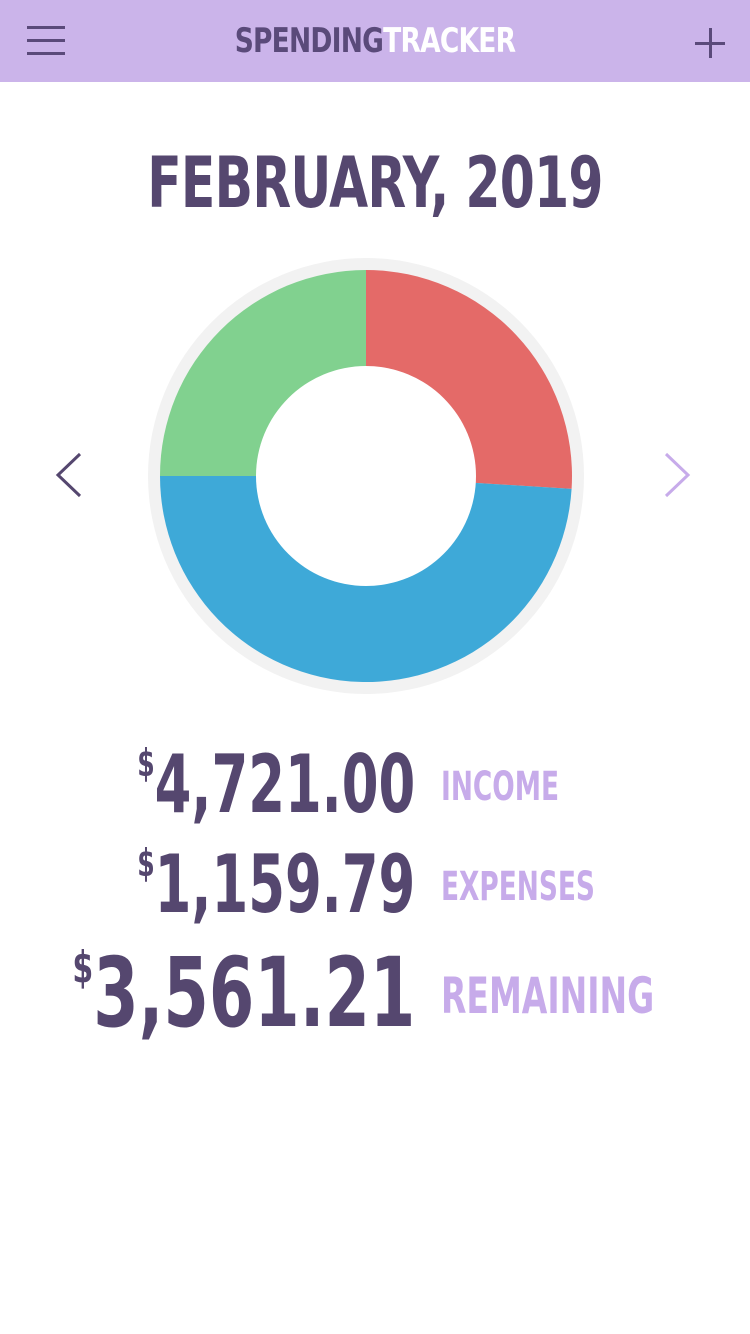 The image size is (750, 1334). What do you see at coordinates (285, 784) in the screenshot?
I see `income-value: 4,721.00` at bounding box center [285, 784].